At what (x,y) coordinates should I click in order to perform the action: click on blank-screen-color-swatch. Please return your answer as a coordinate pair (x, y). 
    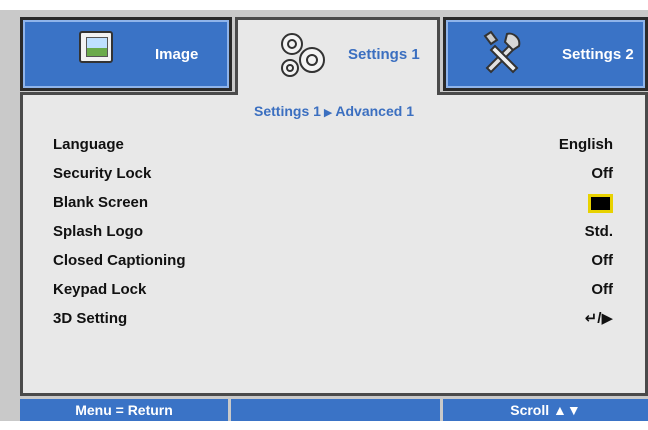
    Looking at the image, I should click on (600, 203).